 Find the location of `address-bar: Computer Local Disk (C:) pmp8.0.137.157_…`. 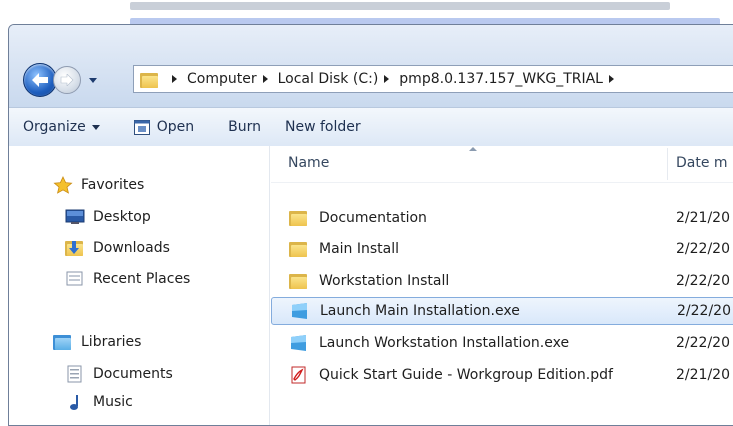

address-bar: Computer Local Disk (C:) pmp8.0.137.157_… is located at coordinates (433, 79).